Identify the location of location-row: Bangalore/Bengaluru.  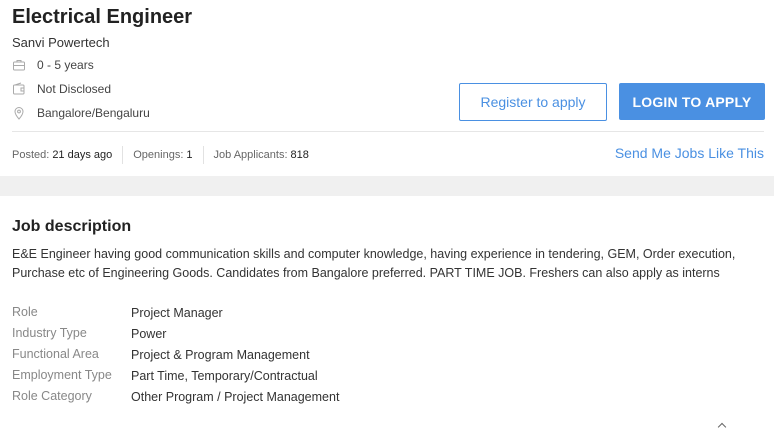
(81, 113).